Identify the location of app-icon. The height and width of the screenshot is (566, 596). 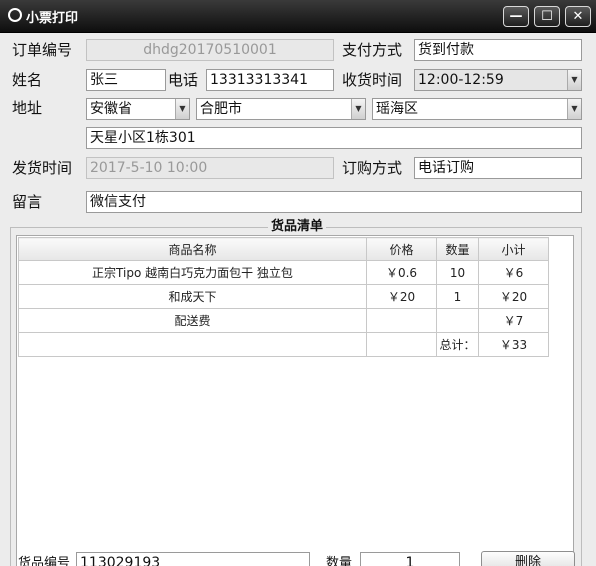
(15, 15).